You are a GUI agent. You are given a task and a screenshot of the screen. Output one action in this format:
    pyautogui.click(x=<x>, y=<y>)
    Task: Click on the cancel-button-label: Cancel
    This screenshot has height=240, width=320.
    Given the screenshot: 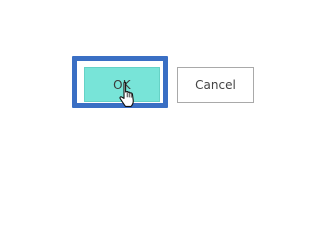 What is the action you would take?
    pyautogui.click(x=215, y=85)
    